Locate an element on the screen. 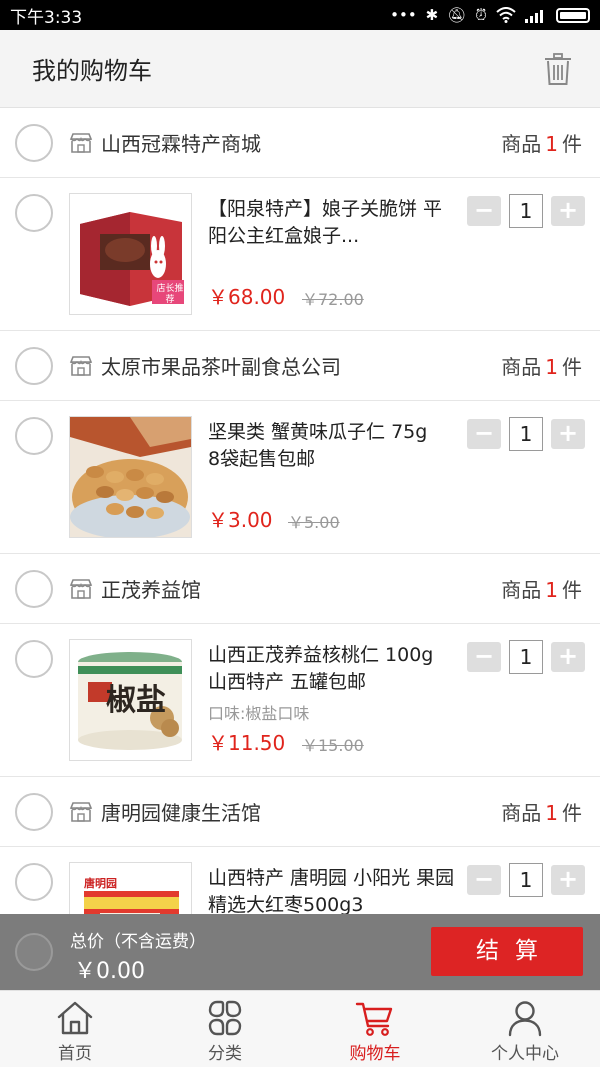 The image size is (600, 1067). page-title: 我的购物车 is located at coordinates (92, 71).